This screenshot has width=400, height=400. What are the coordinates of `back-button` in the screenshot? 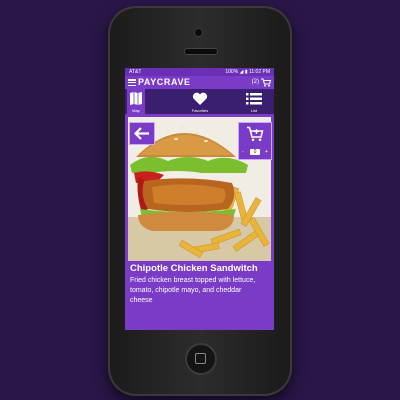 It's located at (142, 133).